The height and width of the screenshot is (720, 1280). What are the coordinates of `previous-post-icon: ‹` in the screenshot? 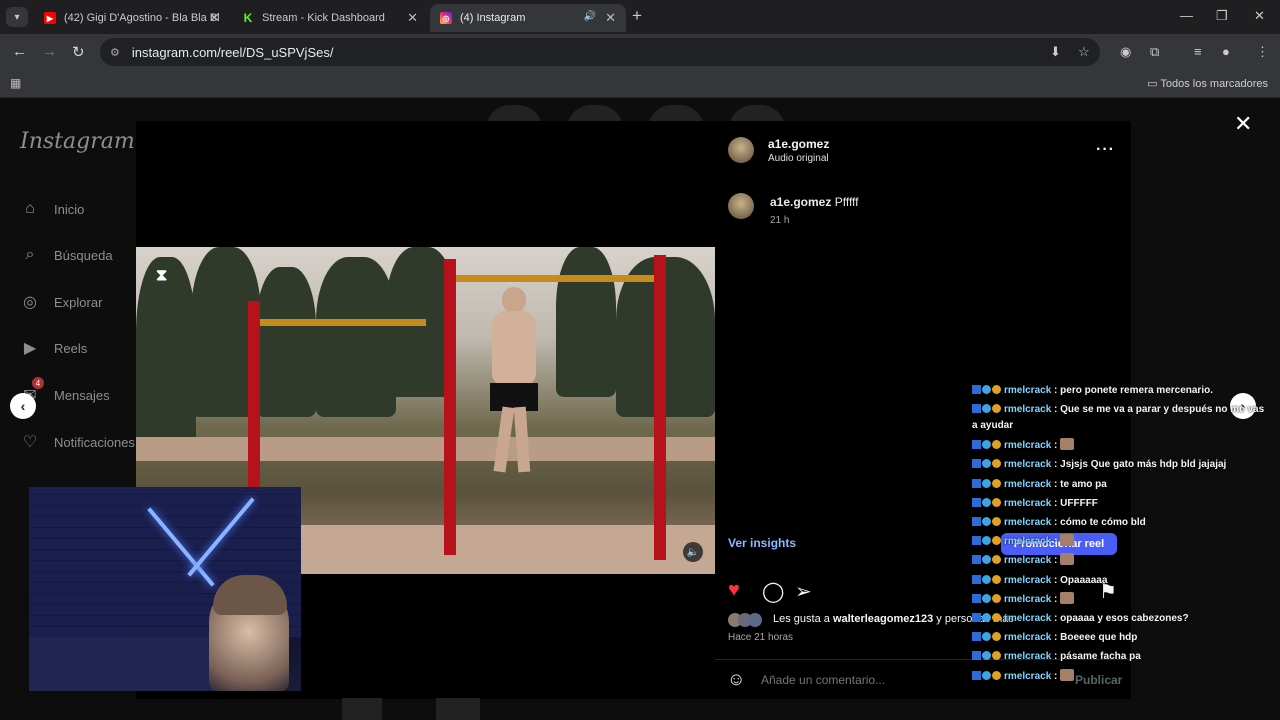 It's located at (23, 406).